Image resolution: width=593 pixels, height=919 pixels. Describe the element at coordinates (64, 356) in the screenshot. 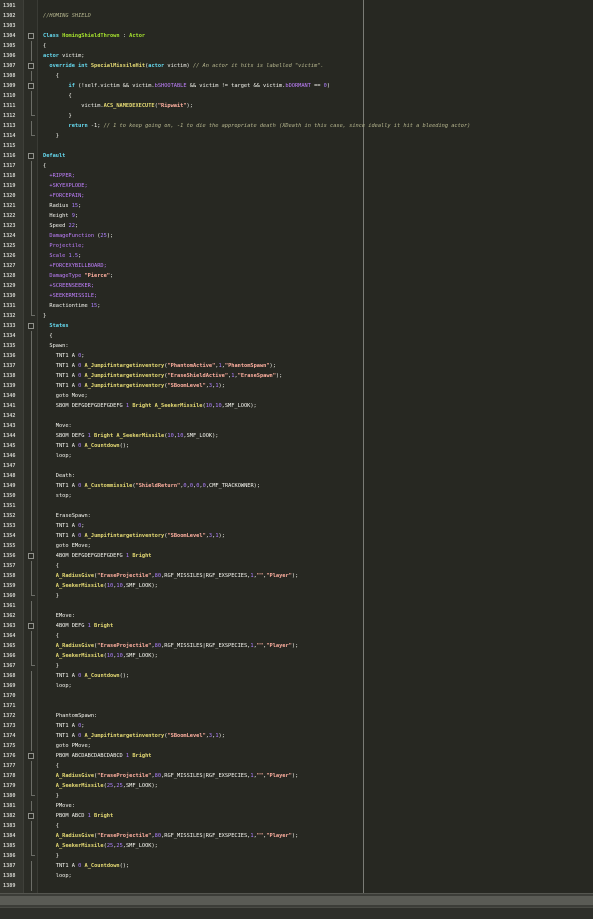

I see `code-text: TNT1 A 0;` at that location.